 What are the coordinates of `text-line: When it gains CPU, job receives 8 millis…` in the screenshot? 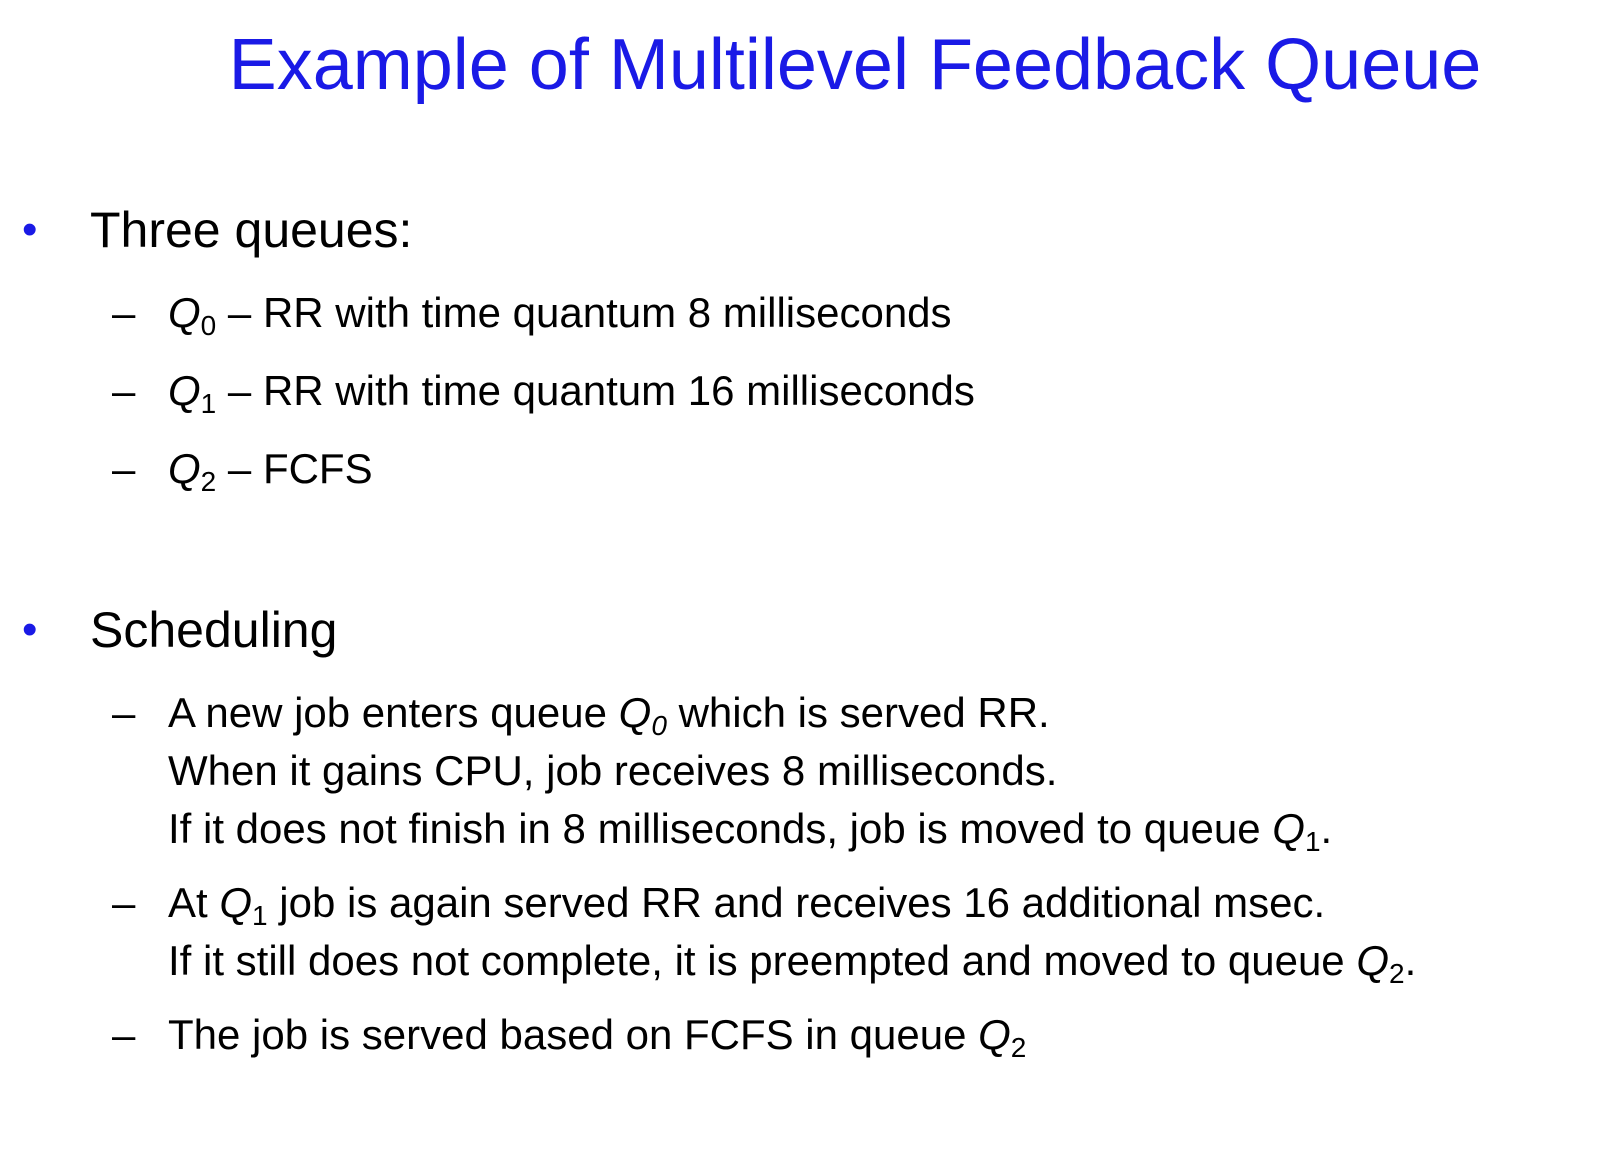 It's located at (613, 770).